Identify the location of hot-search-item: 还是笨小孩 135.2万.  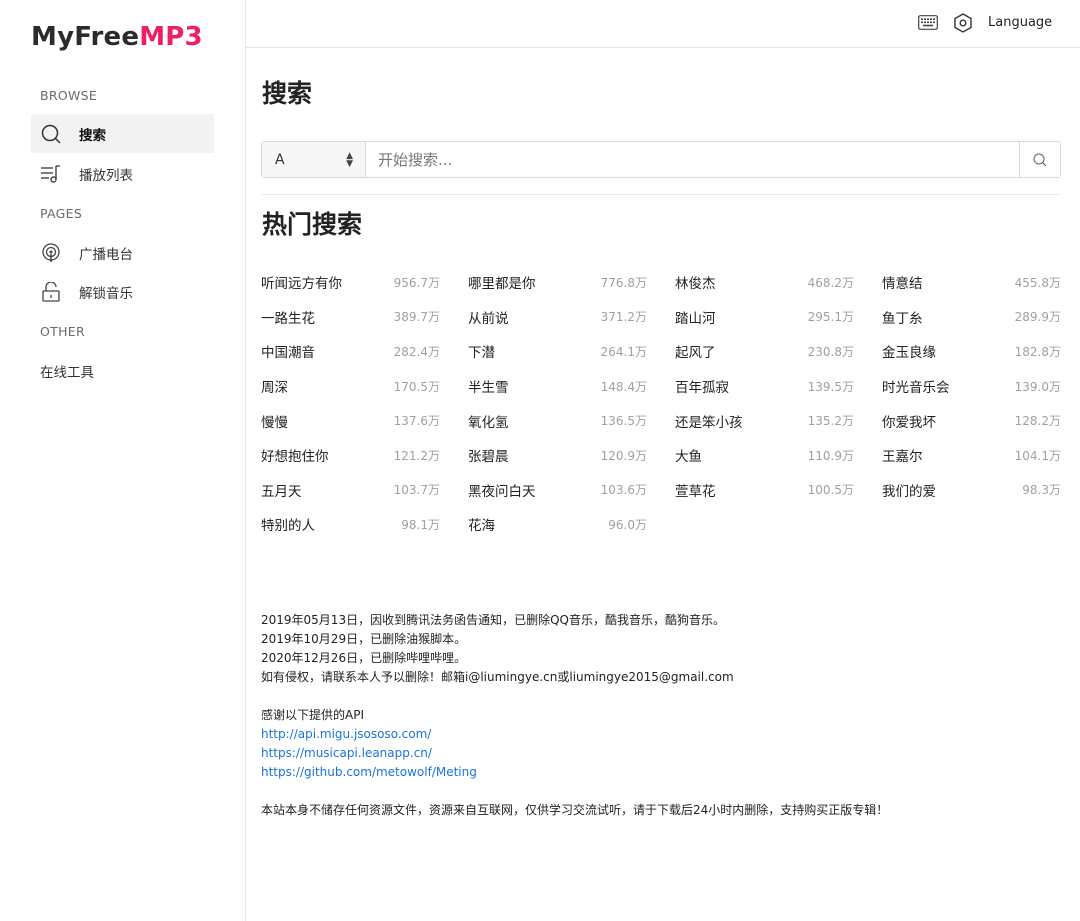
(764, 420).